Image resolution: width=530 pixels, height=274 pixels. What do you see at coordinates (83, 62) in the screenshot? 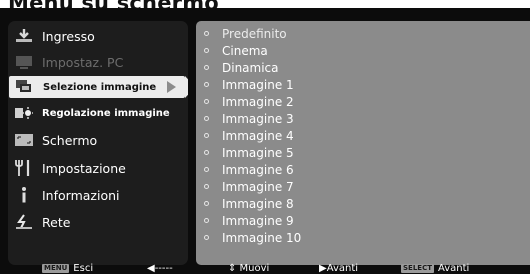
I see `menu-item-label: Impostaz. PC` at bounding box center [83, 62].